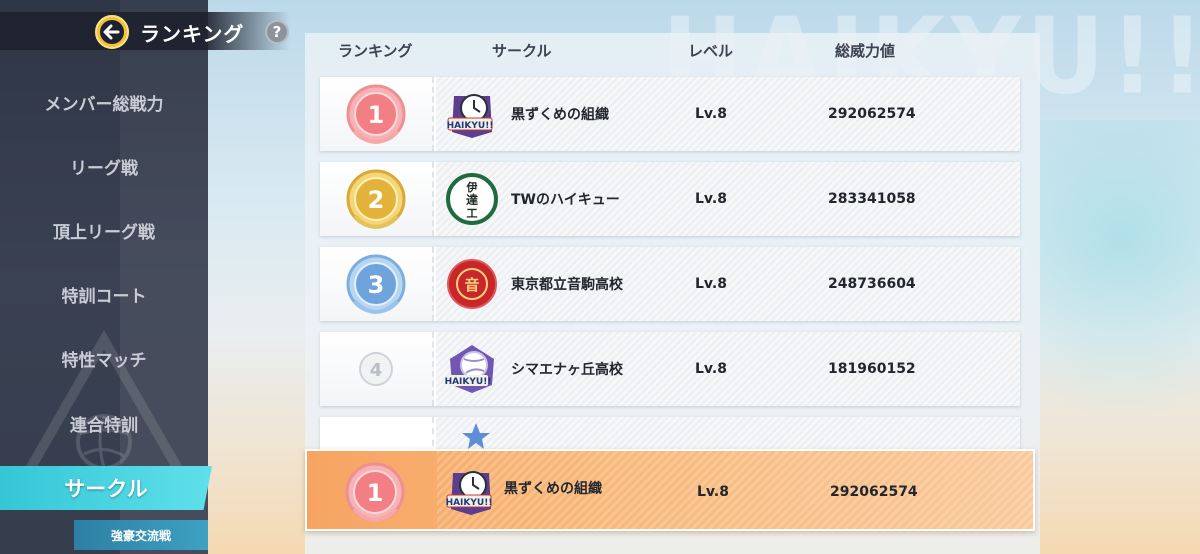 The image size is (1200, 554). I want to click on emblem-label: 達, so click(472, 199).